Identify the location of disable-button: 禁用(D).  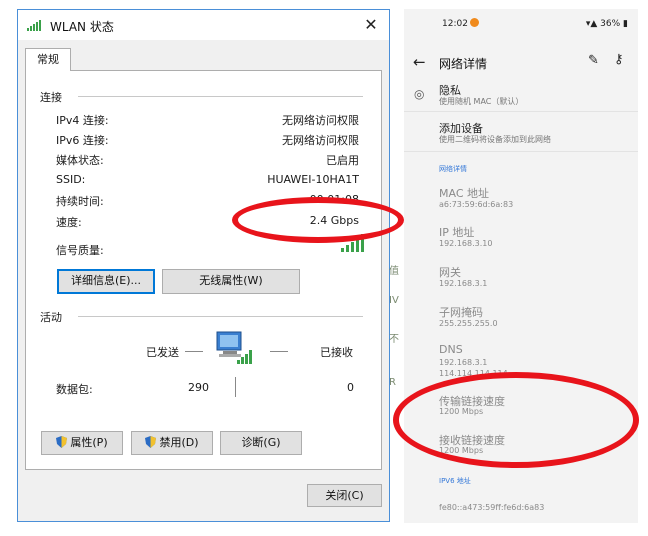
(172, 443).